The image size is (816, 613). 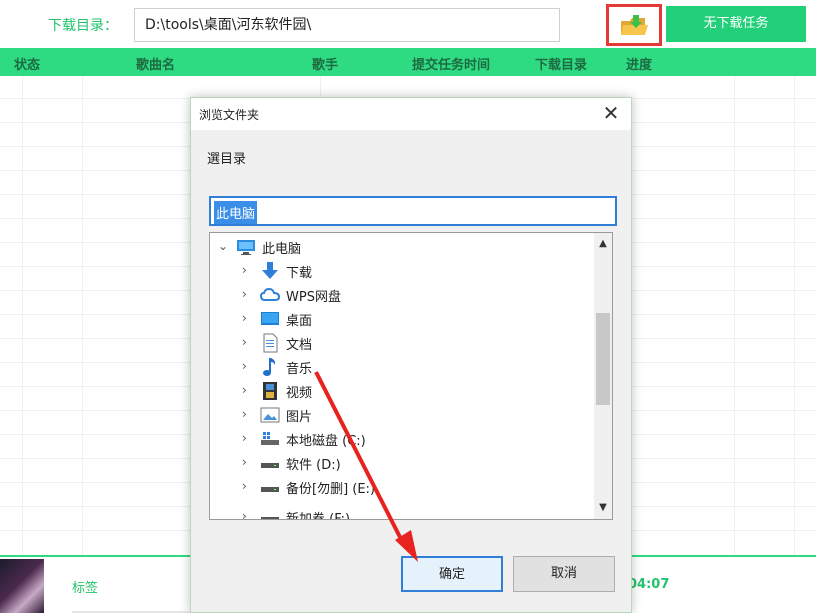 I want to click on tree-item-this-pc: ⌄ 此电脑, so click(x=400, y=247).